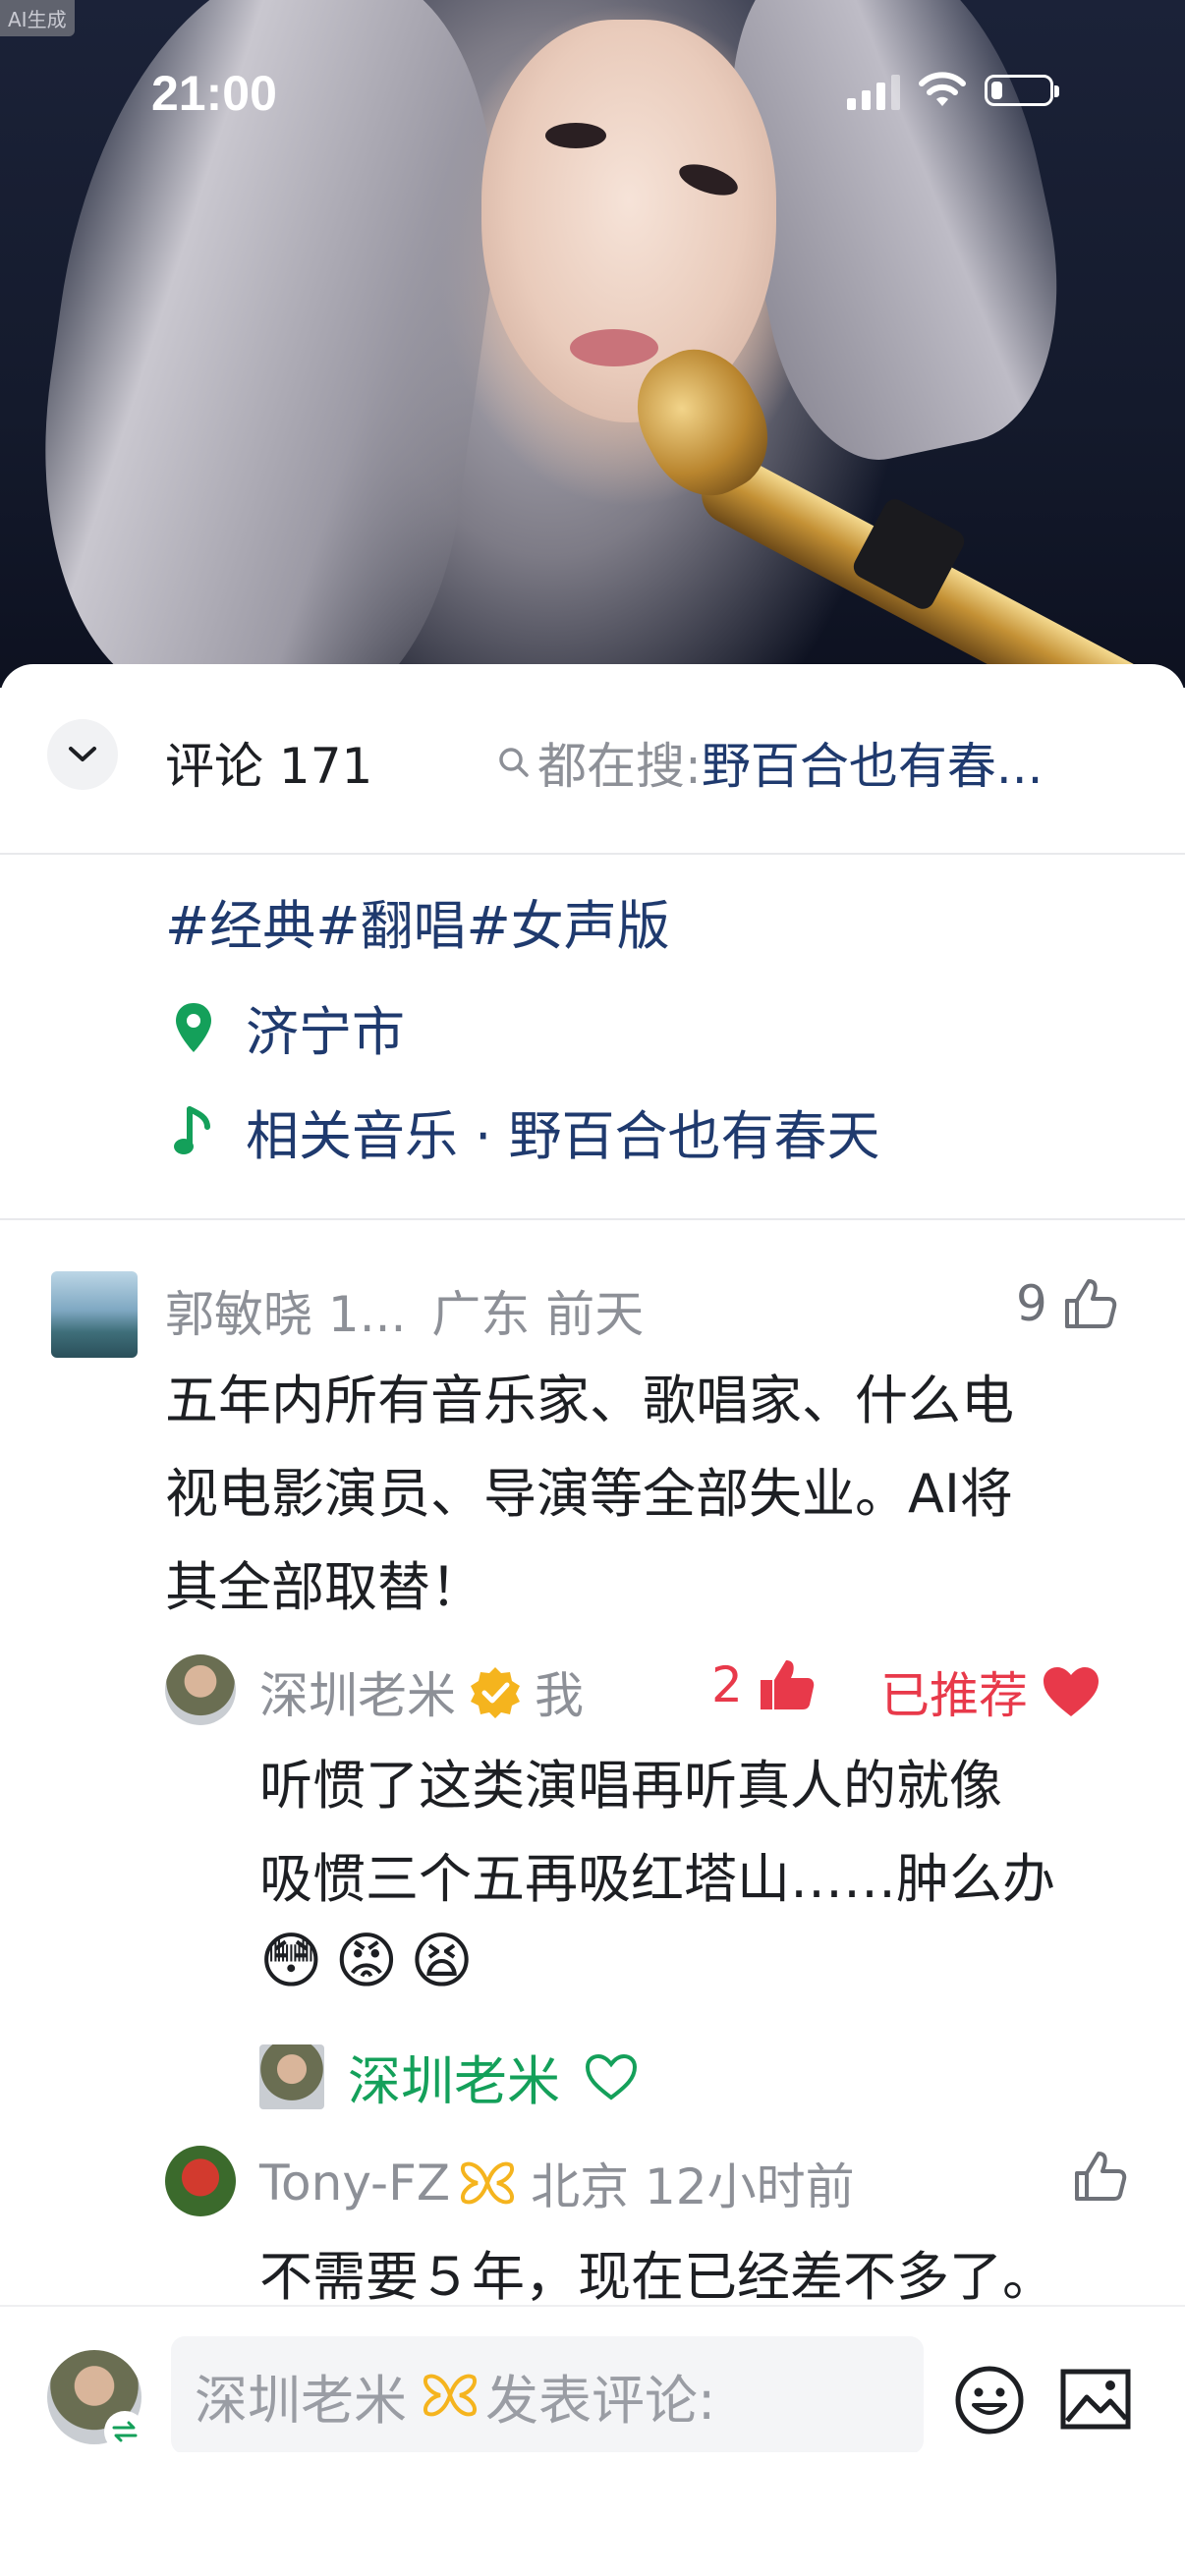  Describe the element at coordinates (538, 1314) in the screenshot. I see `comment-region-time: 广东 前天` at that location.